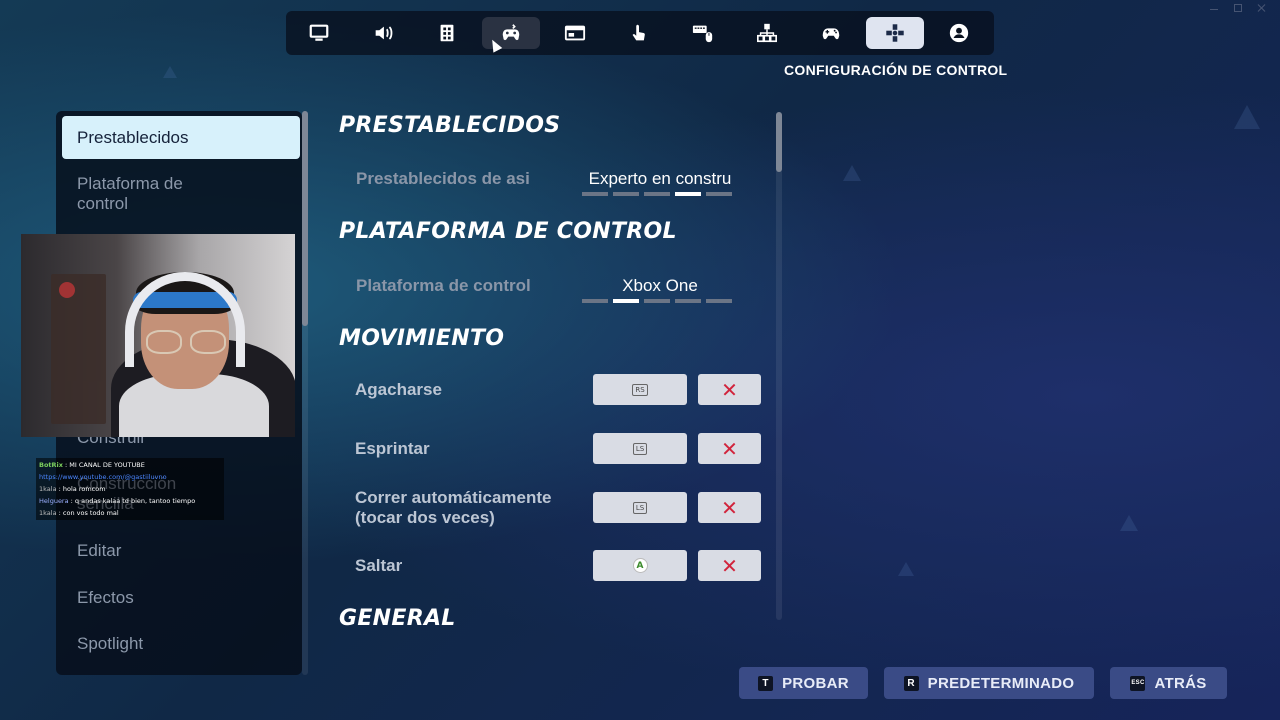  I want to click on probar-button: T PROBAR, so click(803, 683).